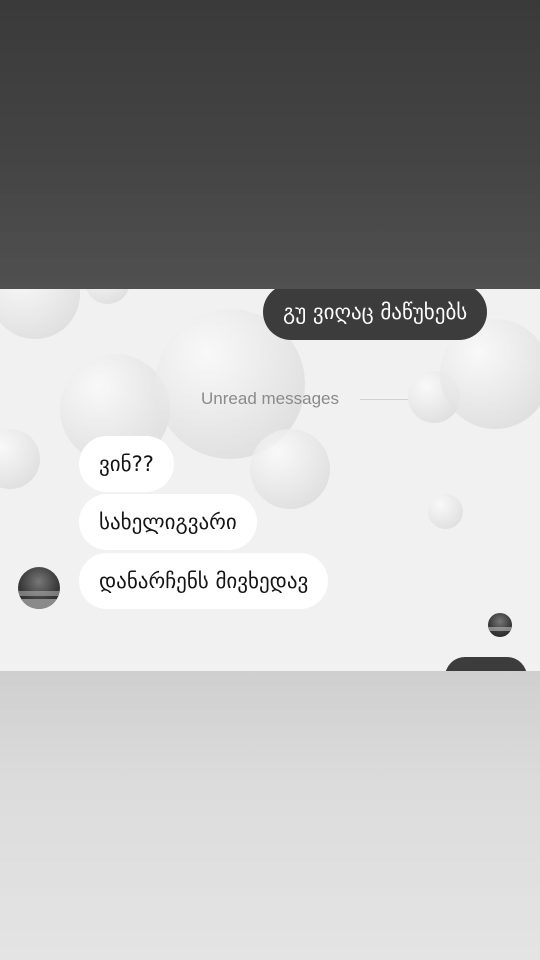 Image resolution: width=540 pixels, height=960 pixels. I want to click on incoming-message: ვინ??, so click(126, 464).